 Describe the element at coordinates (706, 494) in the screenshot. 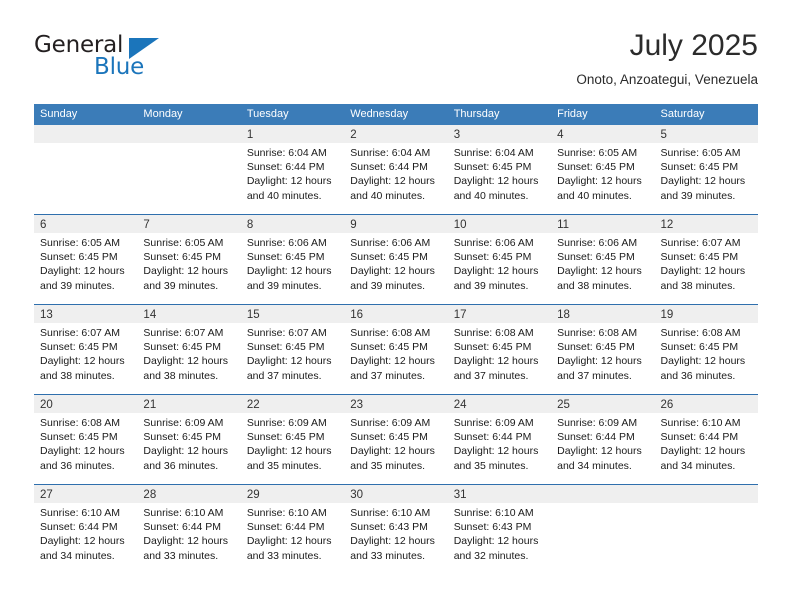

I see `day-number-strip` at that location.